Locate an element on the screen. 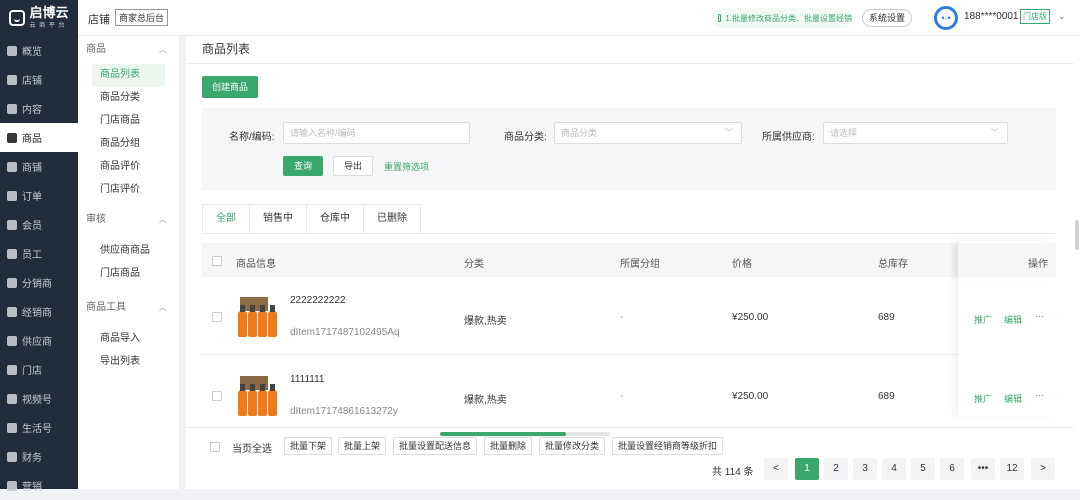  bulk-on-shelf-button: 批量上架 is located at coordinates (362, 446).